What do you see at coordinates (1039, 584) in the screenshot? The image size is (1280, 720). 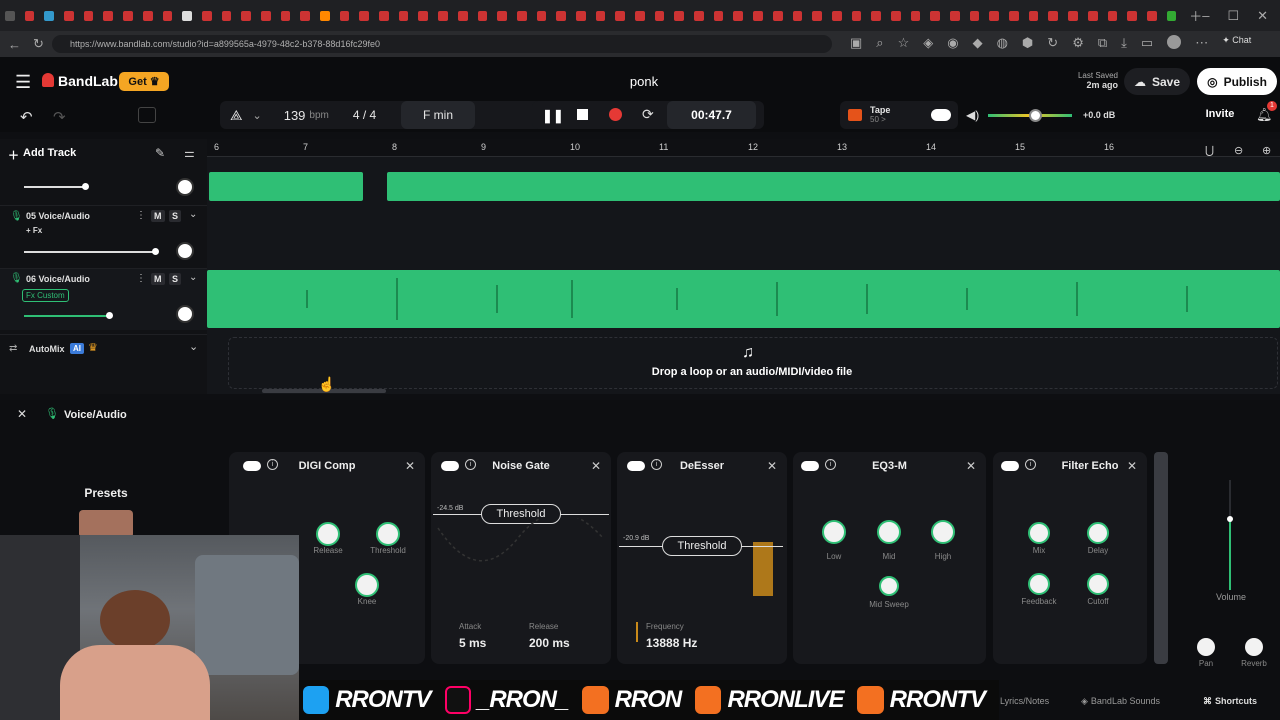 I see `feedback-knob` at bounding box center [1039, 584].